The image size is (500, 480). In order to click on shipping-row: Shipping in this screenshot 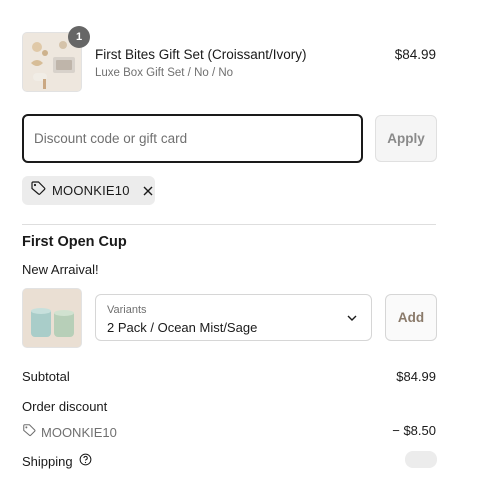, I will do `click(57, 461)`.